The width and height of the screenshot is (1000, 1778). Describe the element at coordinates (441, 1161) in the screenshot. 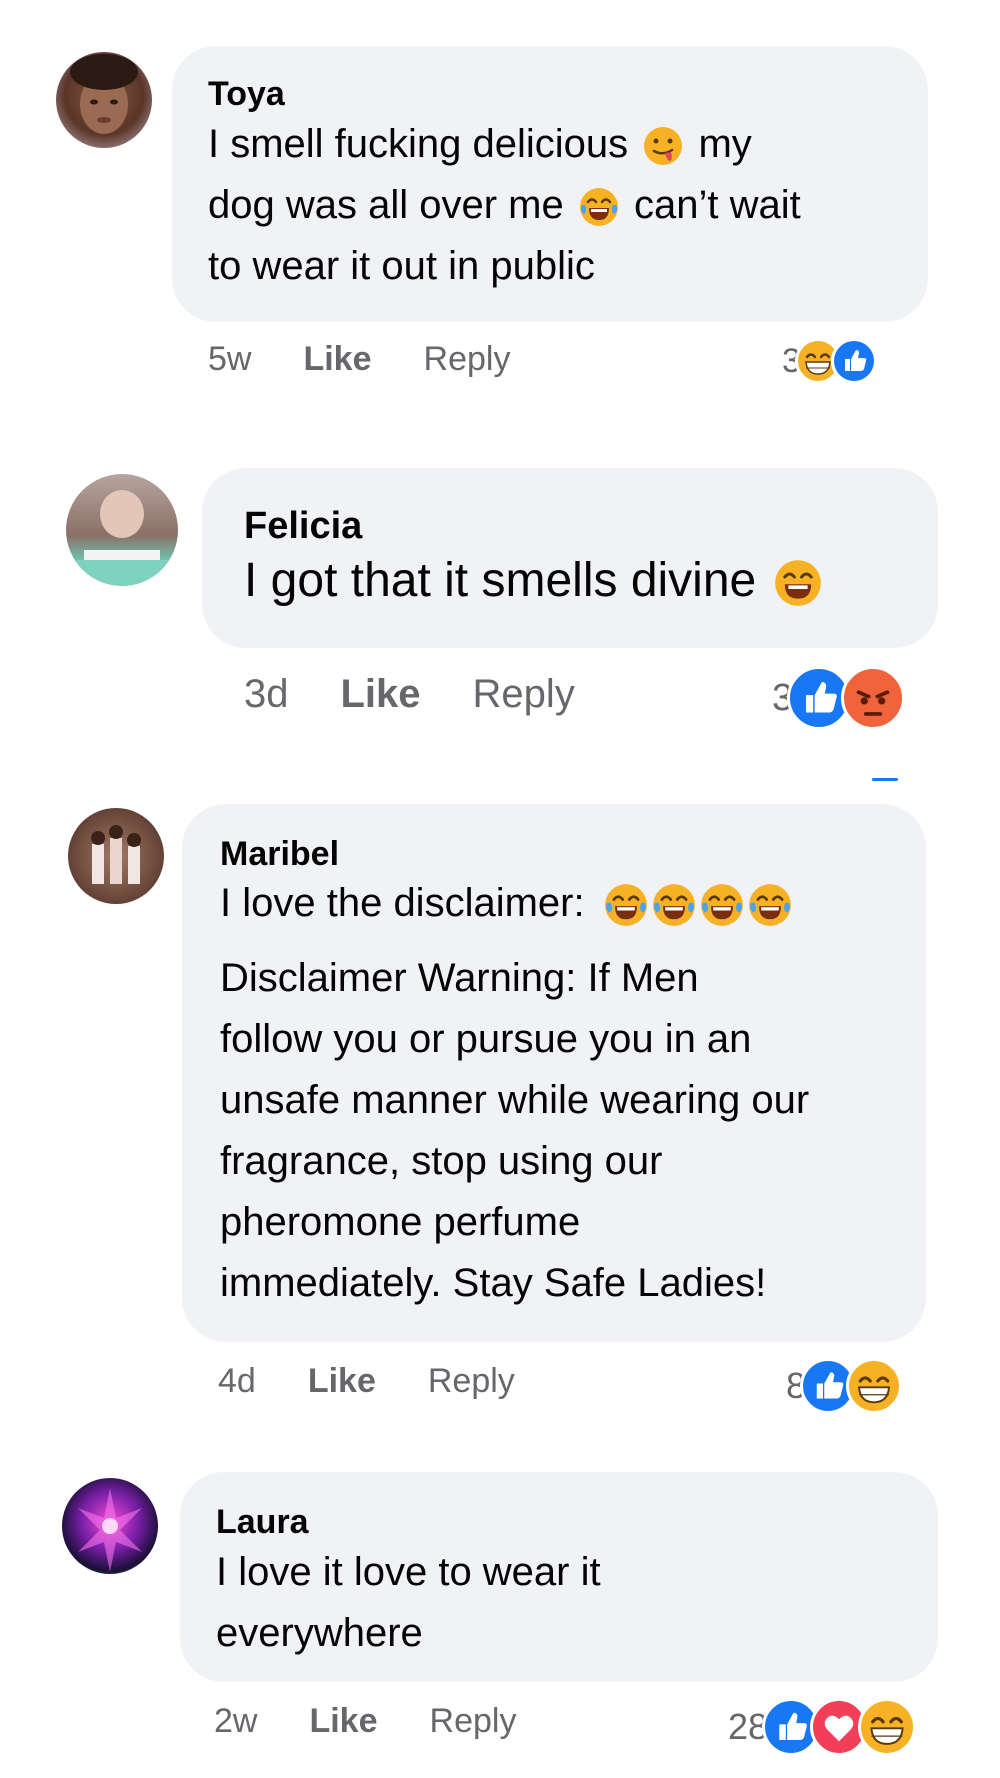

I see `comment-text-line: fragrance, stop using our` at that location.